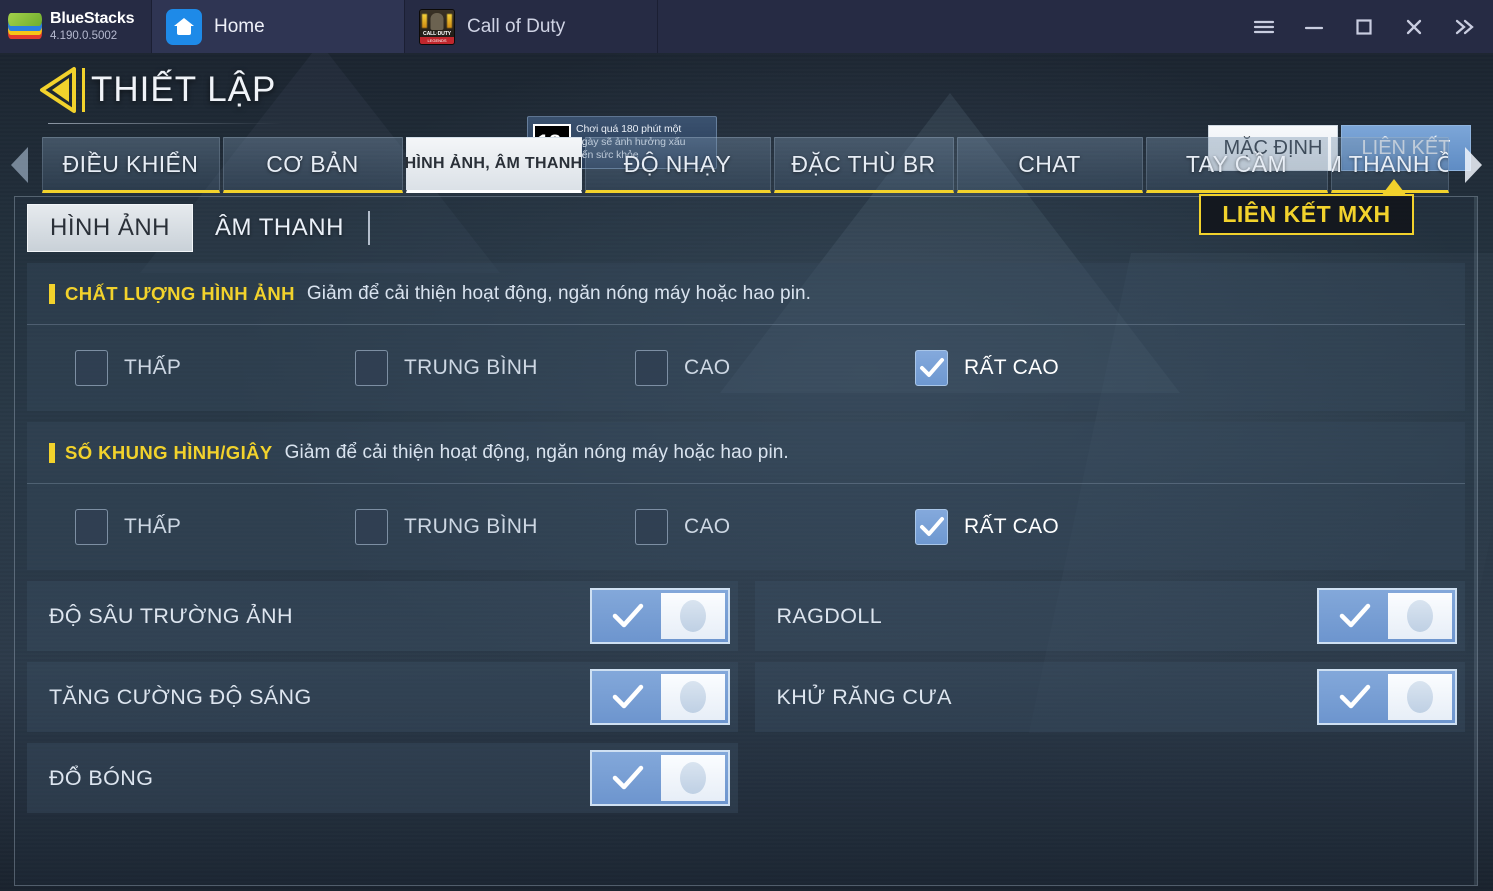  I want to click on tab-chat: CHAT, so click(1049, 165).